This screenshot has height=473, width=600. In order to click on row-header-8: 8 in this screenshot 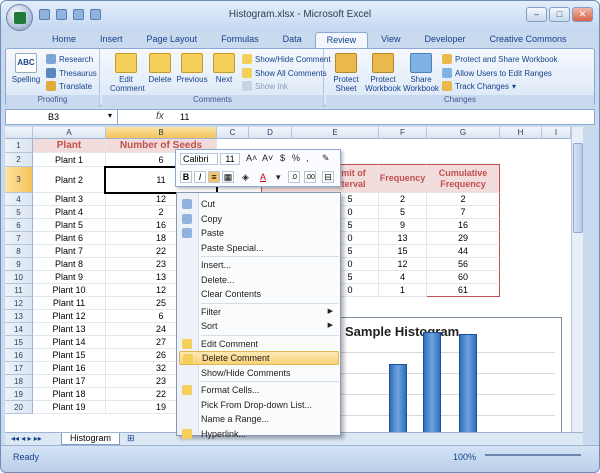, I will do `click(19, 251)`.